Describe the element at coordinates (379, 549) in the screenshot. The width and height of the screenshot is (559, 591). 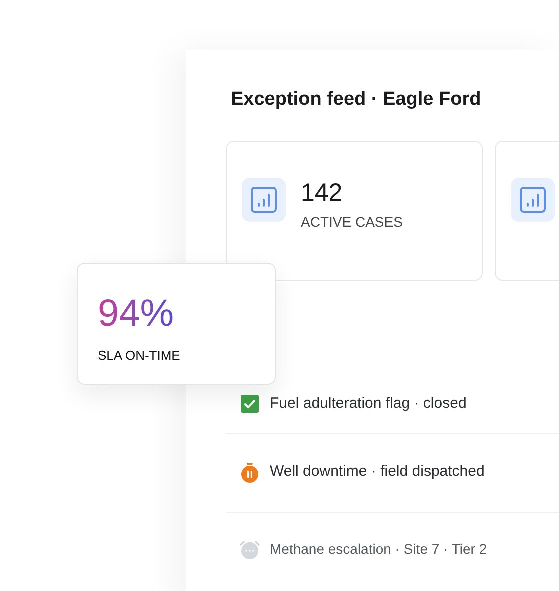
I see `event-text: Methane escalation · Site 7 · Tier 2` at that location.